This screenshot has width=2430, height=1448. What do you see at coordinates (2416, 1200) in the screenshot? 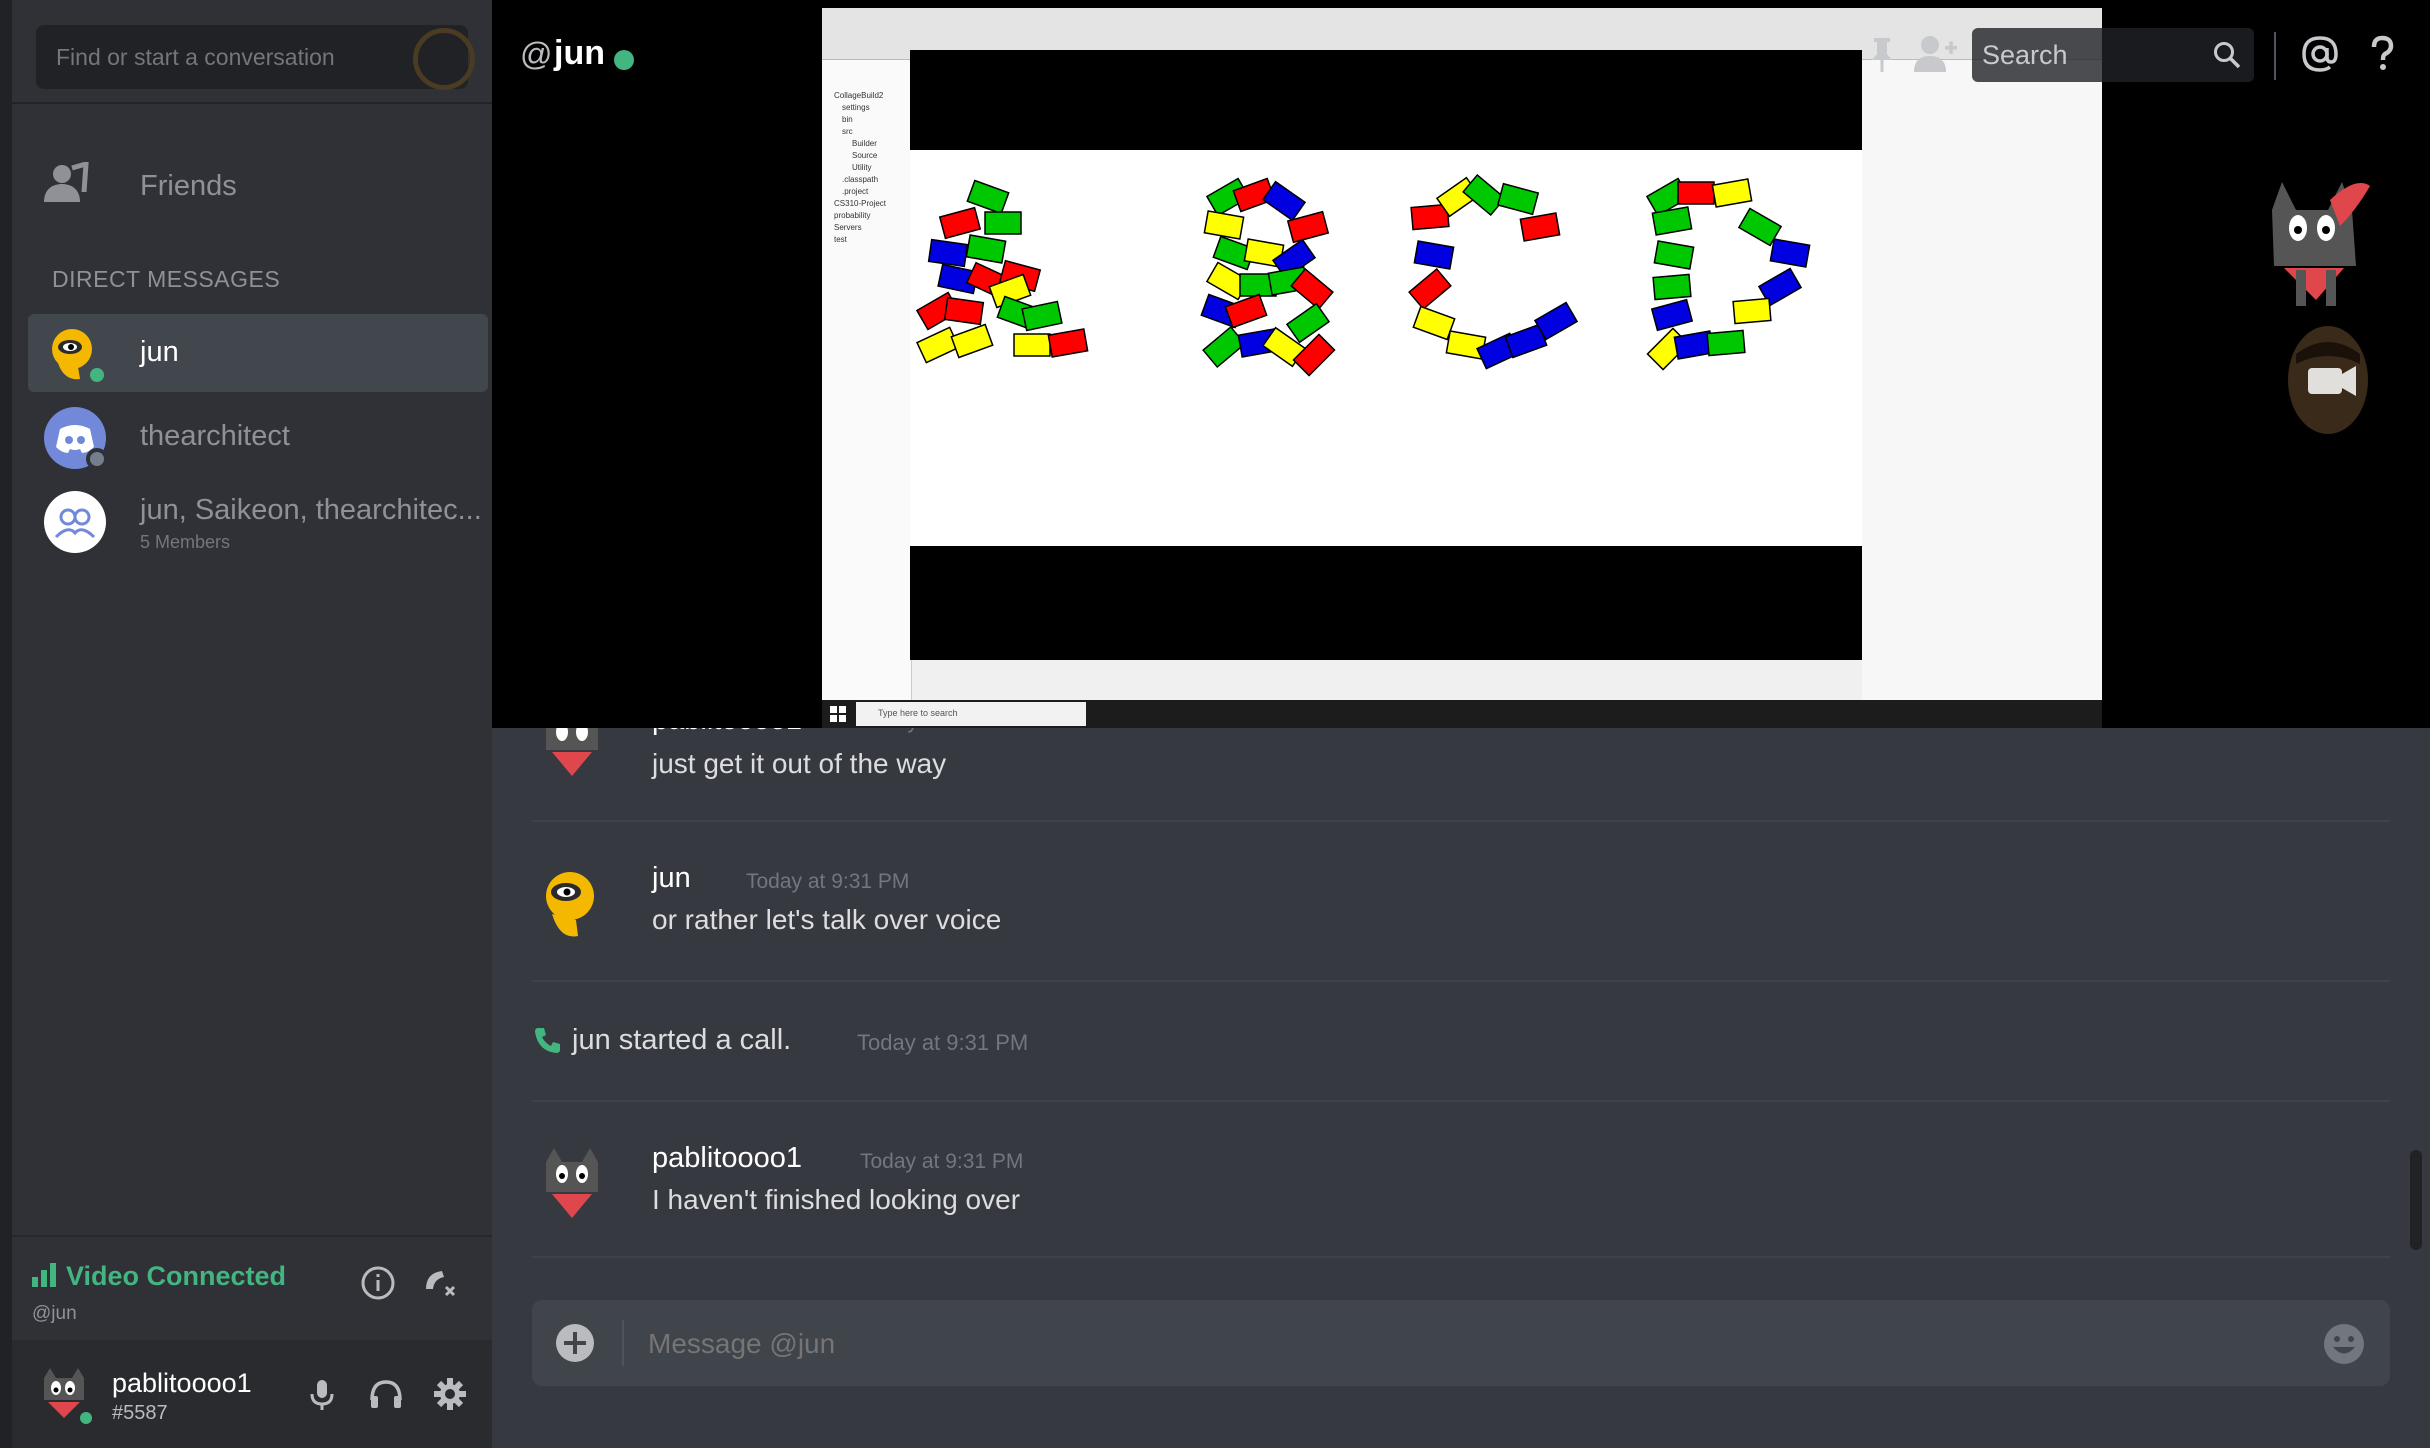
I see `scrollbar` at bounding box center [2416, 1200].